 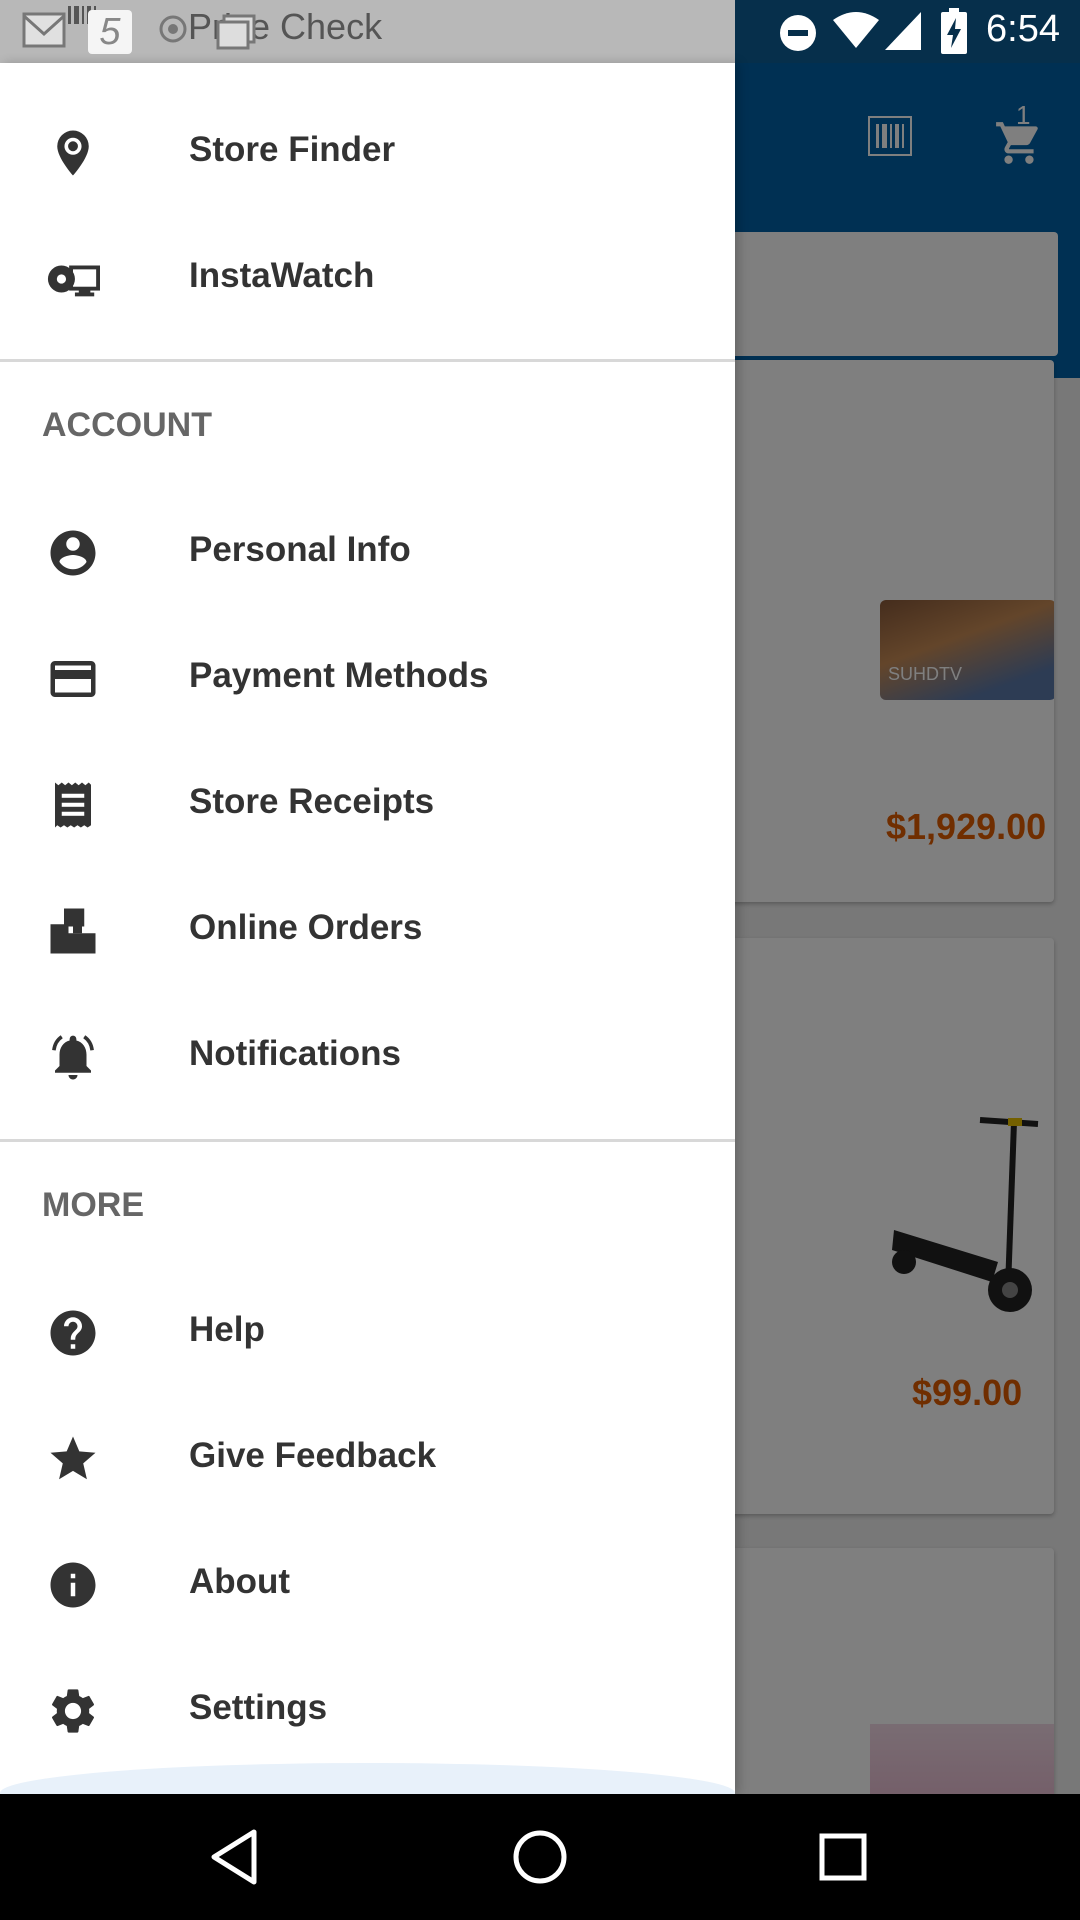 I want to click on drawer-item-personal-info: Personal Info, so click(x=367, y=551).